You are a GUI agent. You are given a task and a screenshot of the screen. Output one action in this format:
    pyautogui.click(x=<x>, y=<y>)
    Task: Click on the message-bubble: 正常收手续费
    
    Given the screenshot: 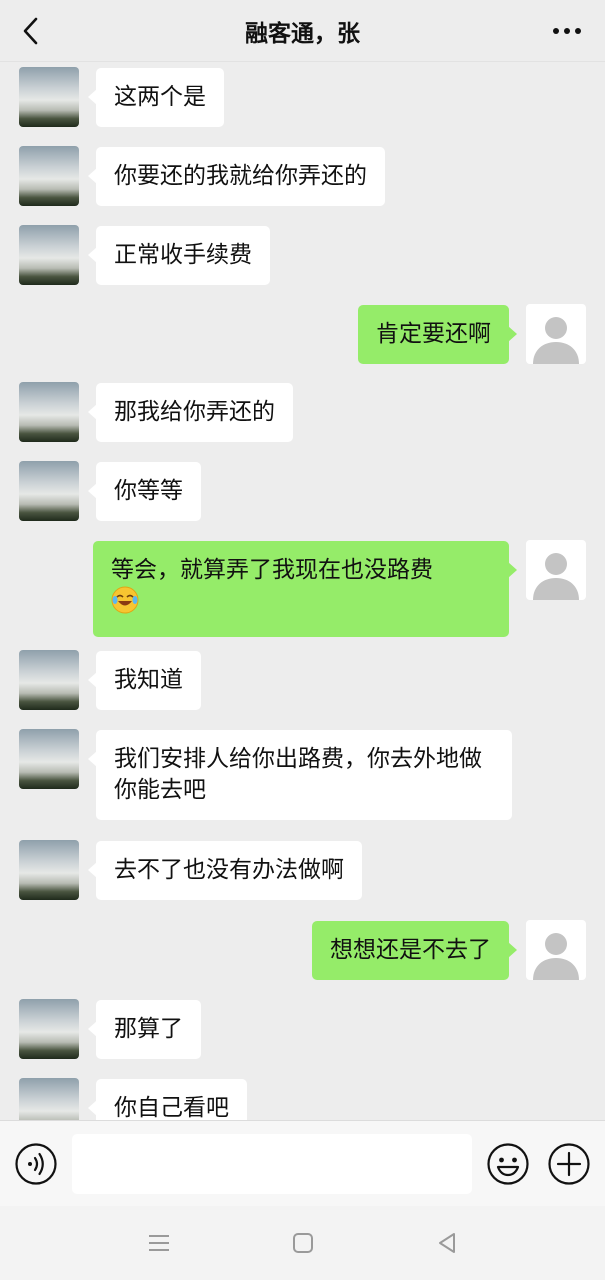 What is the action you would take?
    pyautogui.click(x=179, y=255)
    